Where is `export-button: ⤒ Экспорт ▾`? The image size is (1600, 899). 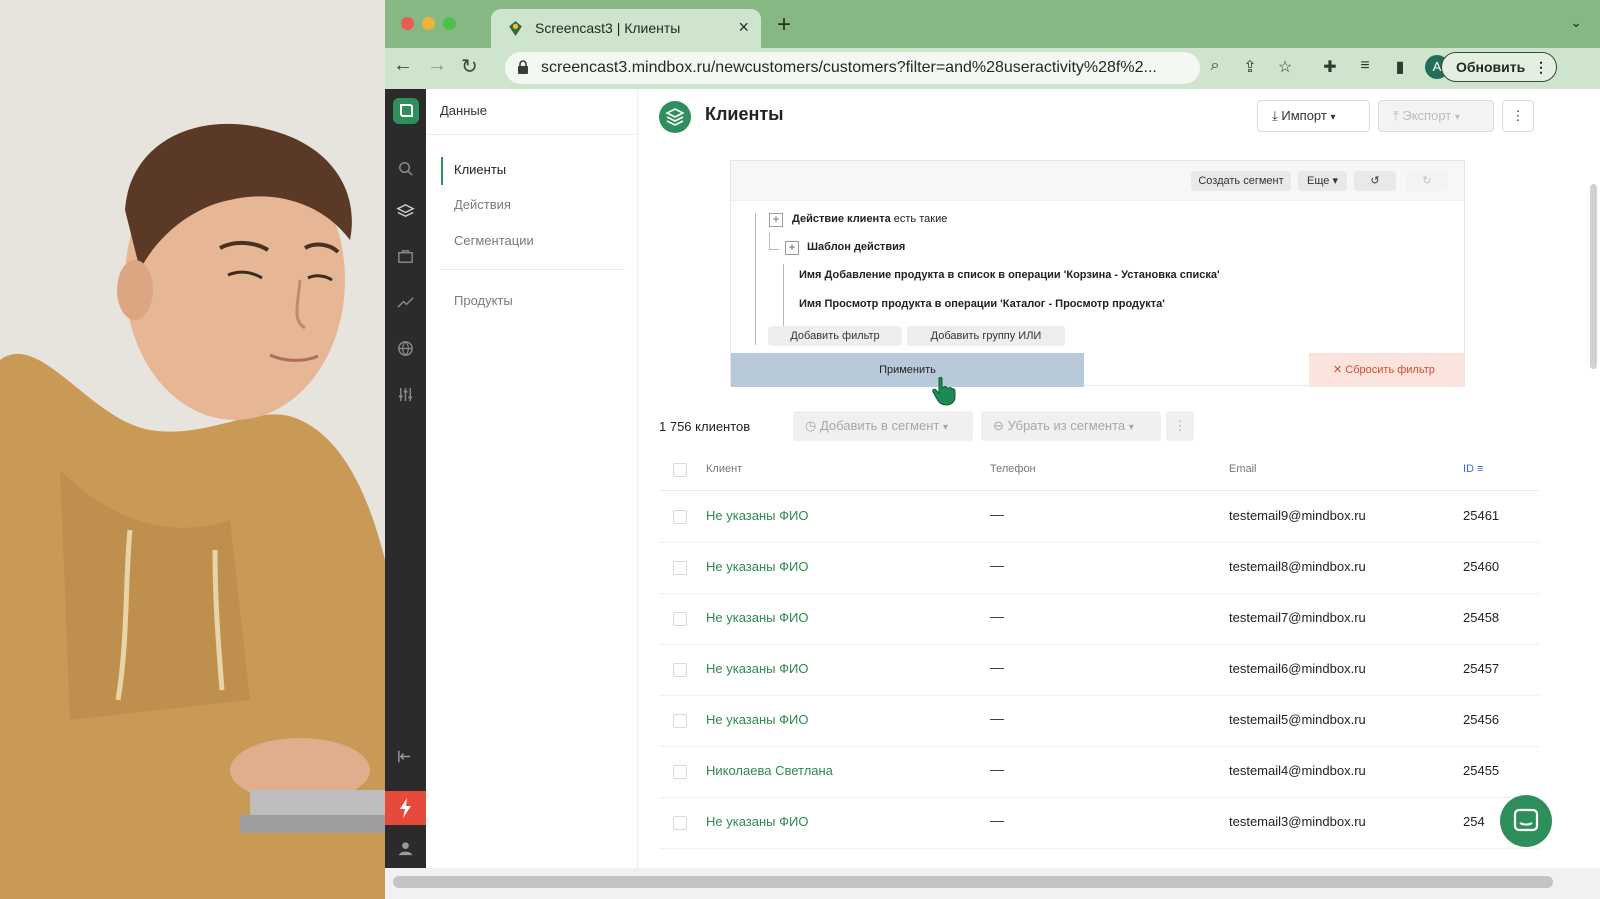 export-button: ⤒ Экспорт ▾ is located at coordinates (1436, 116).